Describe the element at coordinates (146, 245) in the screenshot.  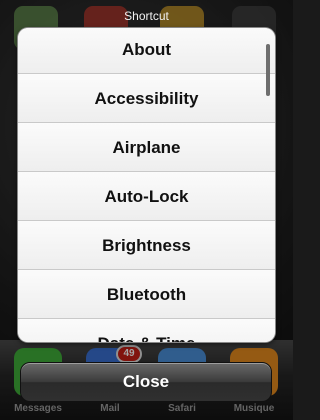
I see `list-item-brightness: Brightness` at that location.